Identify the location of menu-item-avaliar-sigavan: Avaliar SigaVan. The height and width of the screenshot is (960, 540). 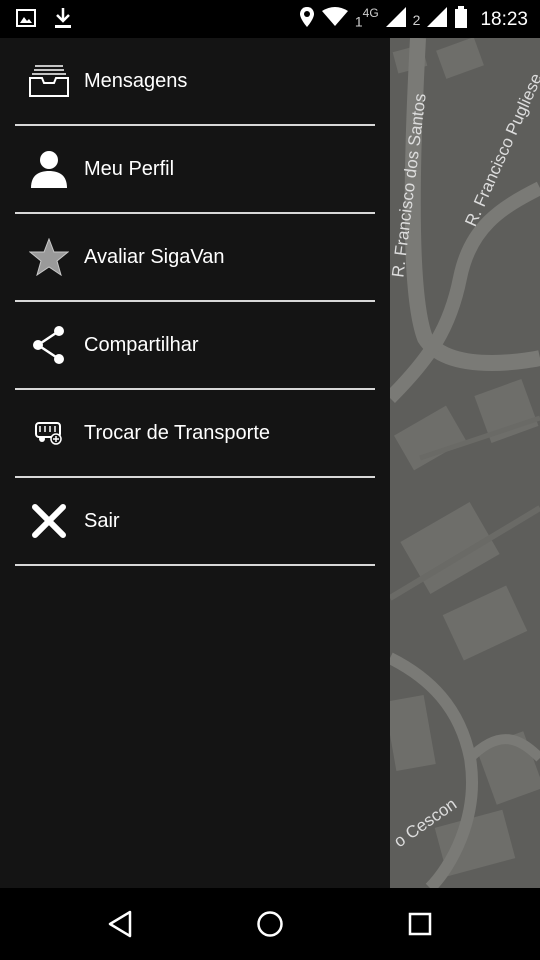
(195, 257).